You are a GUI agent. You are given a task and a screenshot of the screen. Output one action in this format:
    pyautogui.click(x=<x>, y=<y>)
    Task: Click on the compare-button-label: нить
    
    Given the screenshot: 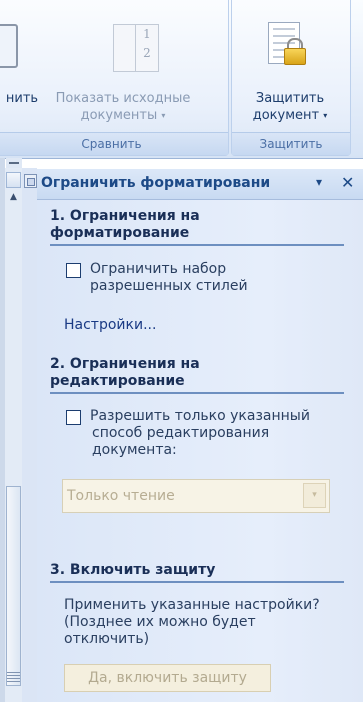 What is the action you would take?
    pyautogui.click(x=24, y=98)
    